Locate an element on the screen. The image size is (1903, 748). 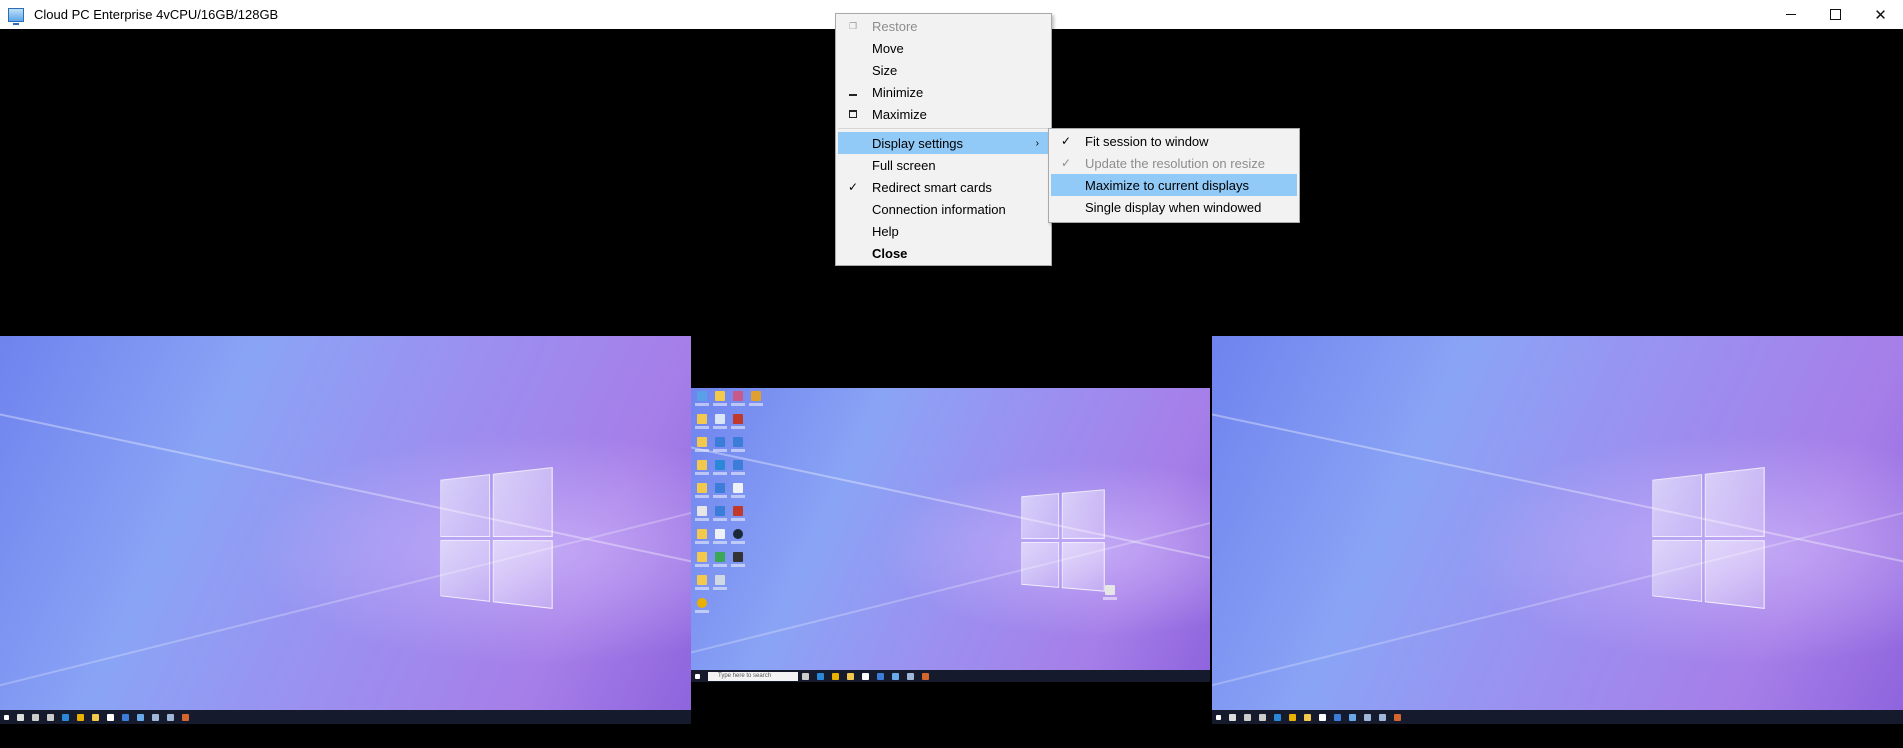
menu-item-size: Size is located at coordinates (943, 70).